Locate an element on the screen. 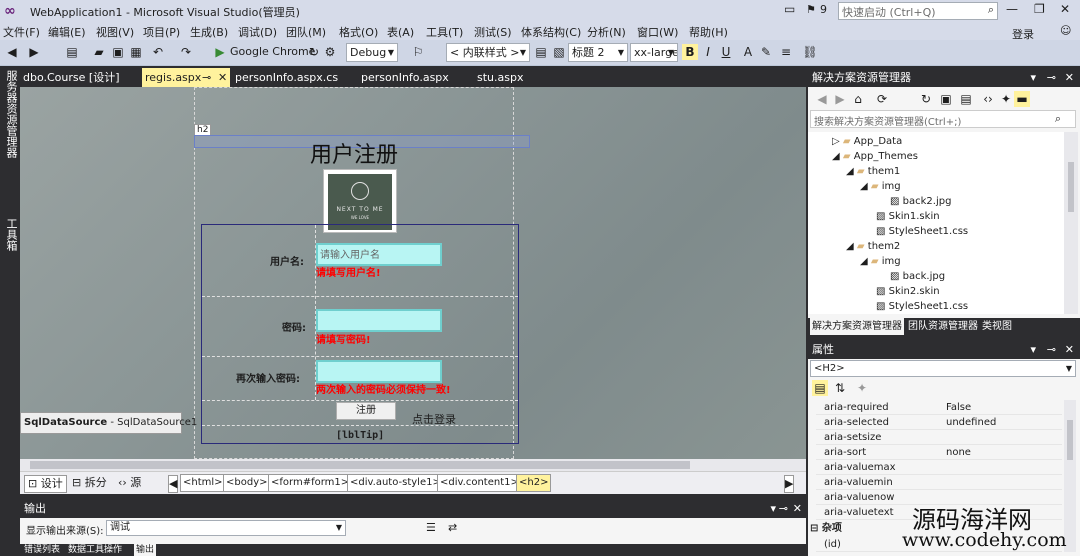  menu-help: 帮助(H) is located at coordinates (708, 32).